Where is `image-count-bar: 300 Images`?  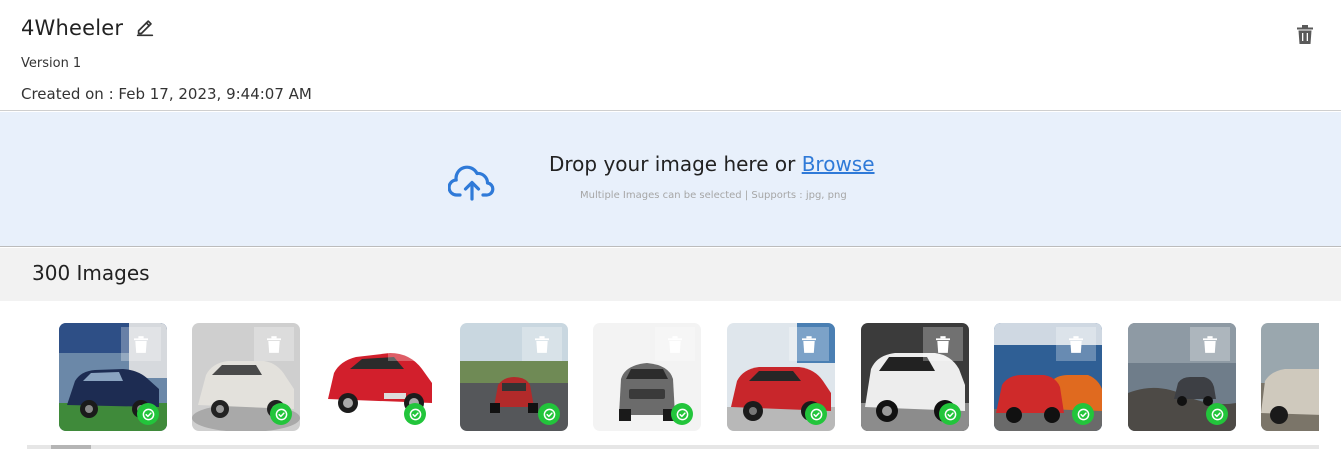 image-count-bar: 300 Images is located at coordinates (670, 274).